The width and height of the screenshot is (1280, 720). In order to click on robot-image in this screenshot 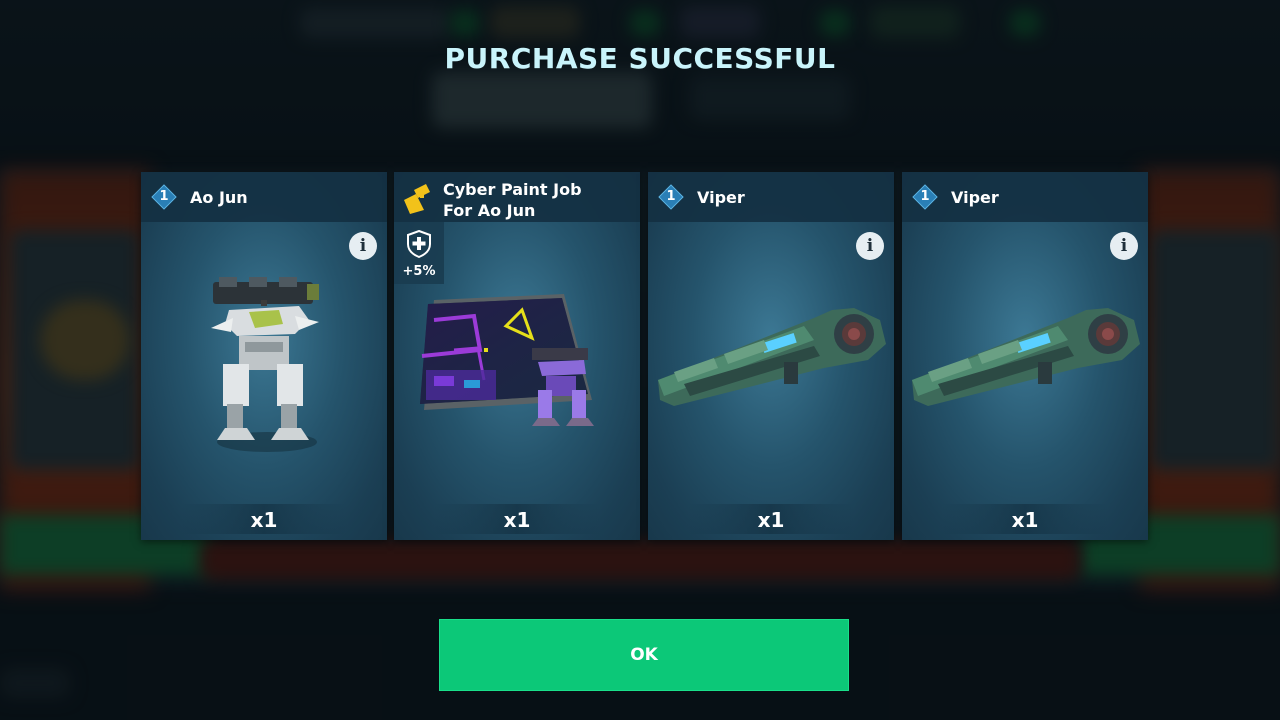, I will do `click(265, 364)`.